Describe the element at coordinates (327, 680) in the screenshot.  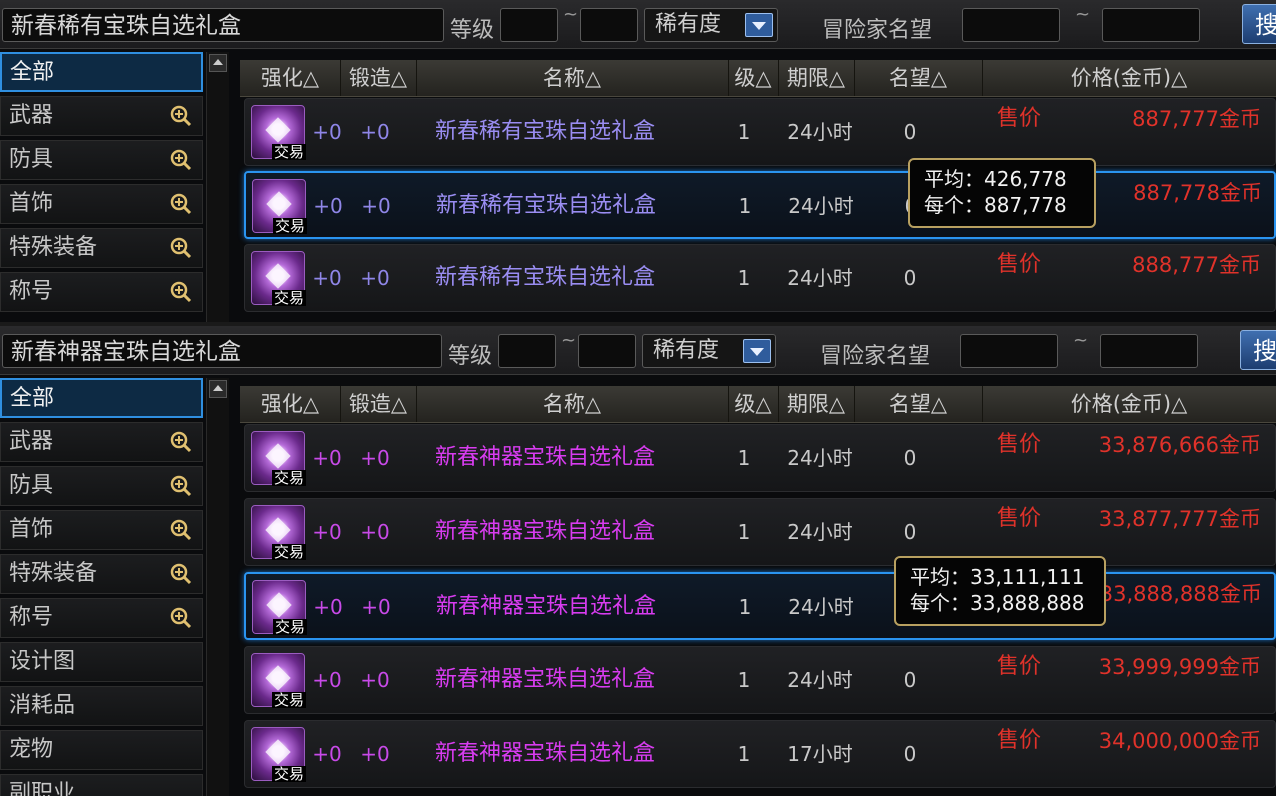
I see `enhance-value: +0` at that location.